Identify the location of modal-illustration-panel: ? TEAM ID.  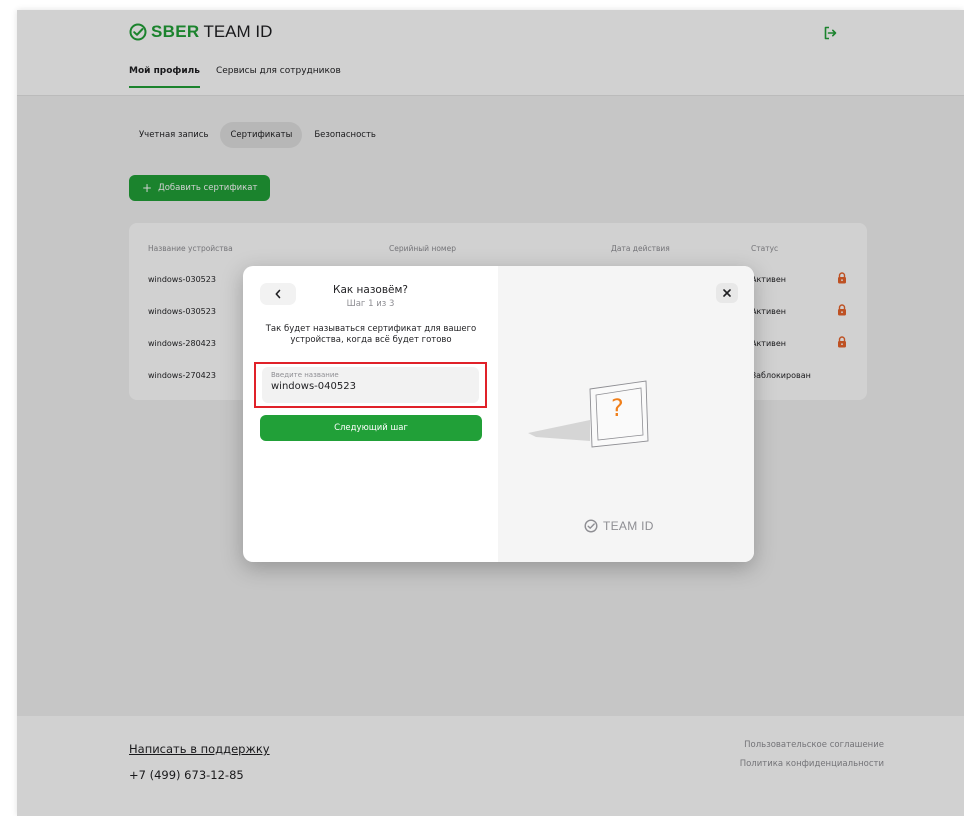
(626, 414).